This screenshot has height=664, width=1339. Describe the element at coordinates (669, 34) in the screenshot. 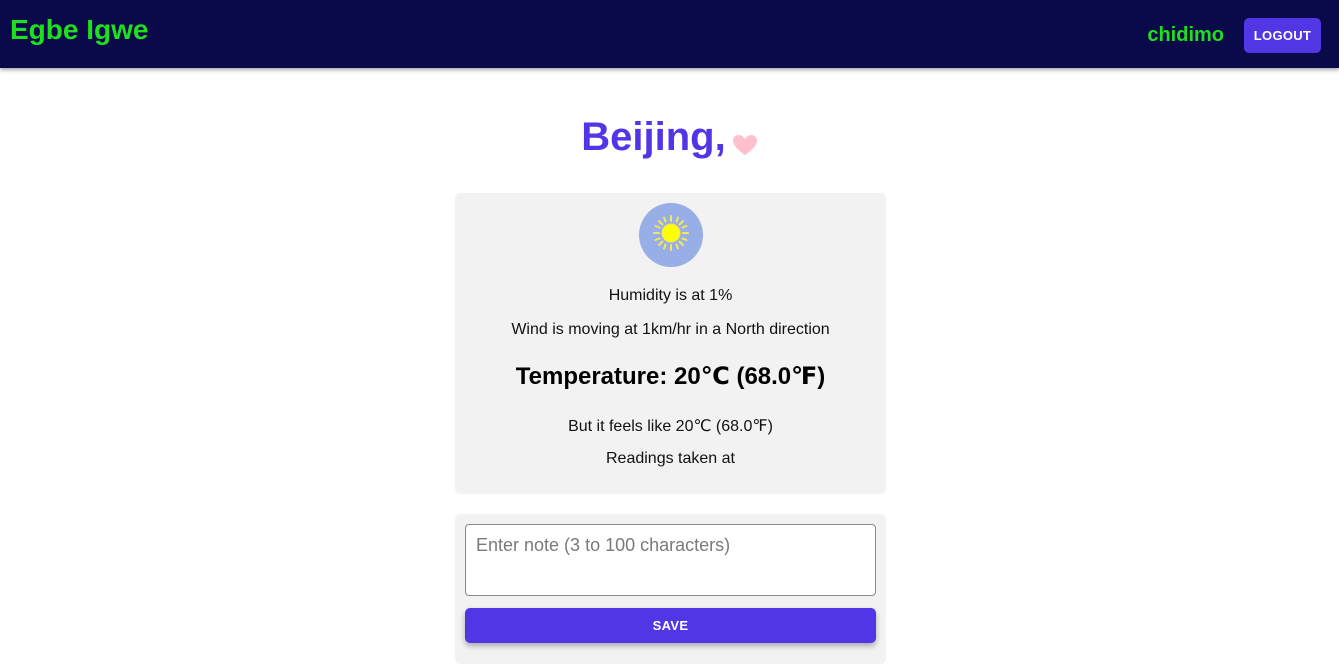

I see `top-navbar: Egbe Igwe chidimo LOGOUT` at that location.